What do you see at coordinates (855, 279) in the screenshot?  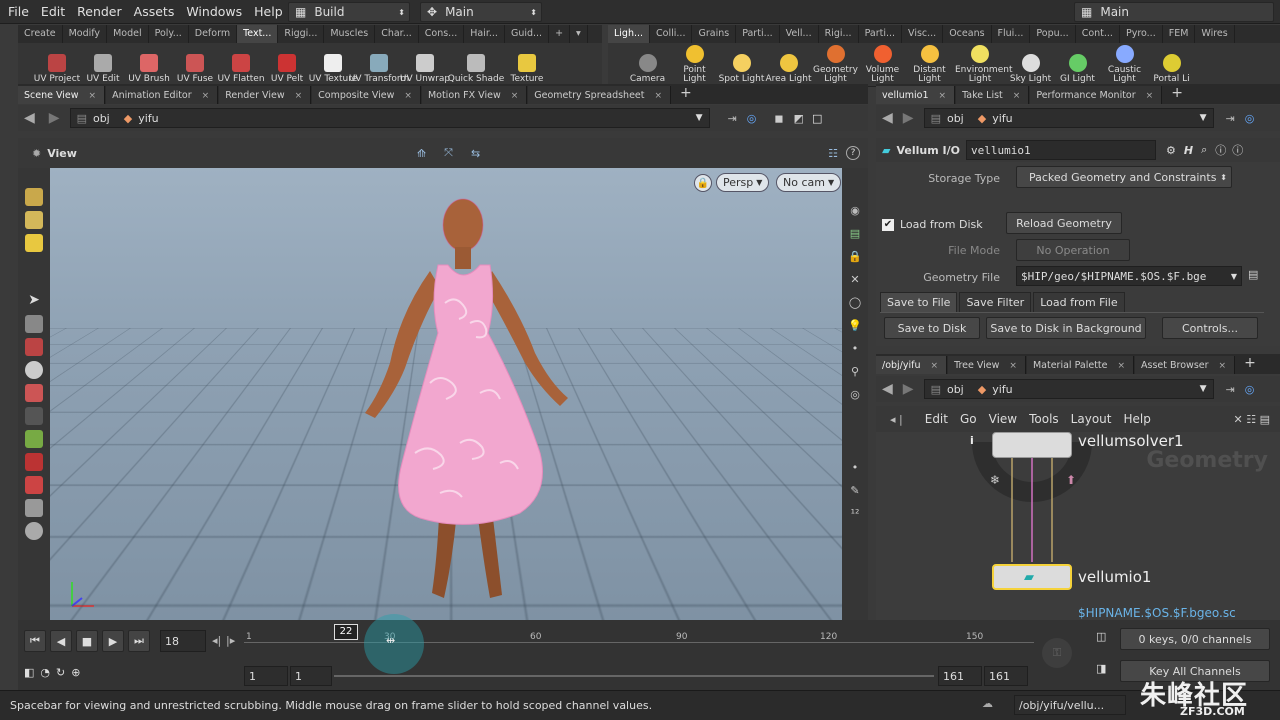 I see `visibility-icon: ✕` at bounding box center [855, 279].